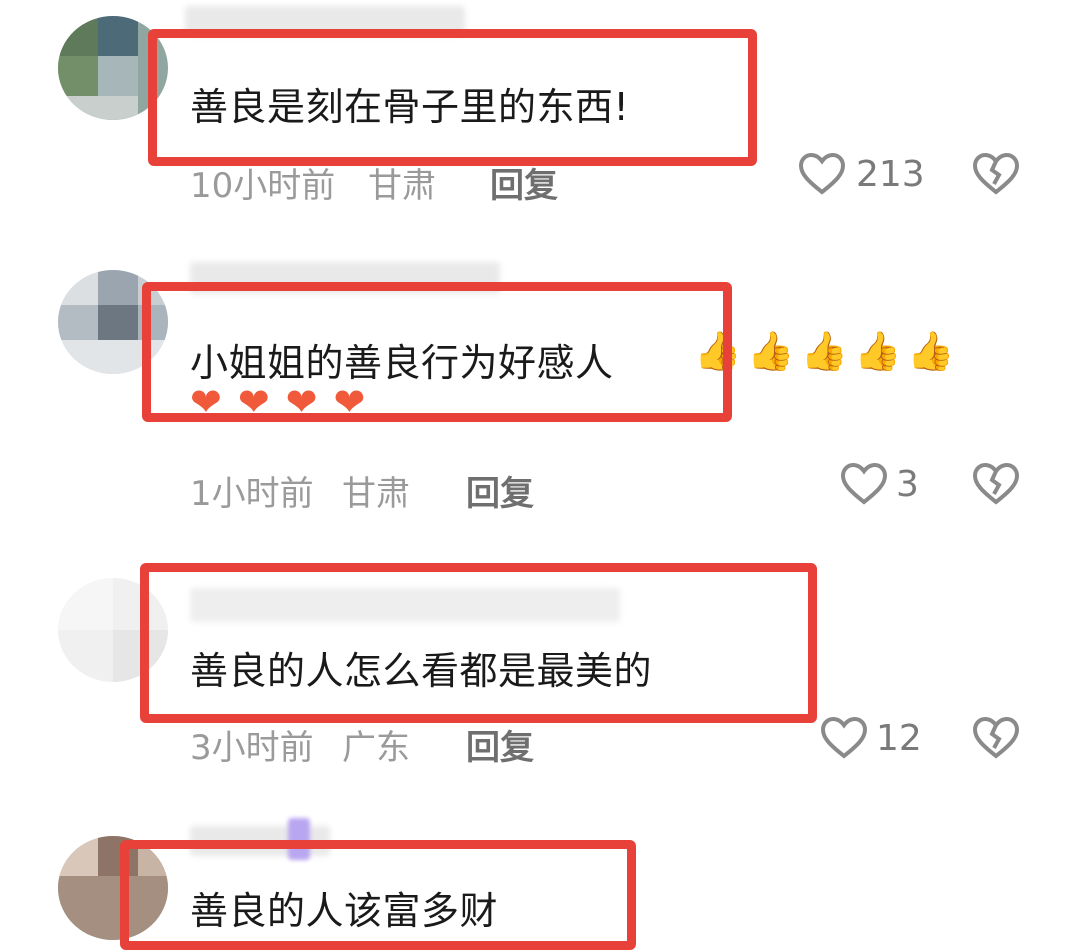 Image resolution: width=1074 pixels, height=950 pixels. Describe the element at coordinates (376, 748) in the screenshot. I see `comment-location: 广东` at that location.